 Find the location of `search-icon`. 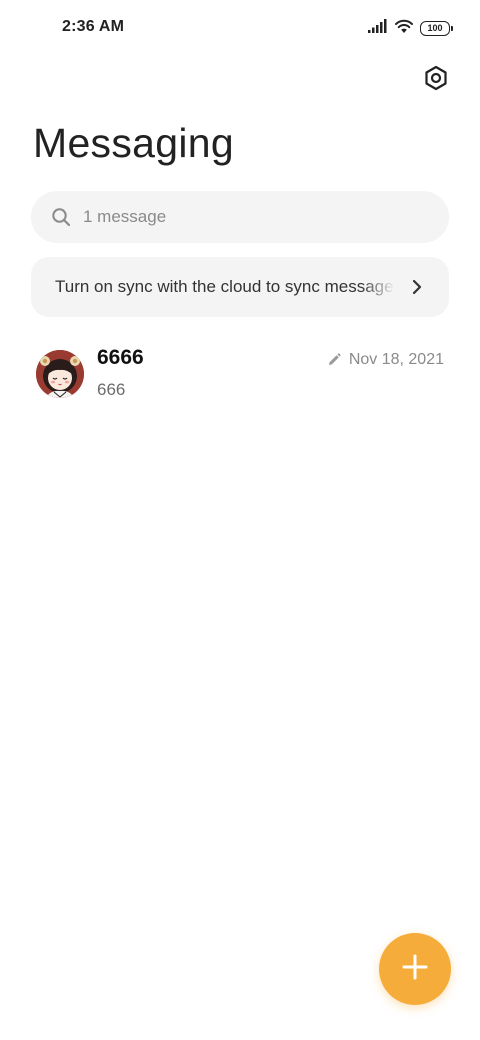

search-icon is located at coordinates (61, 217).